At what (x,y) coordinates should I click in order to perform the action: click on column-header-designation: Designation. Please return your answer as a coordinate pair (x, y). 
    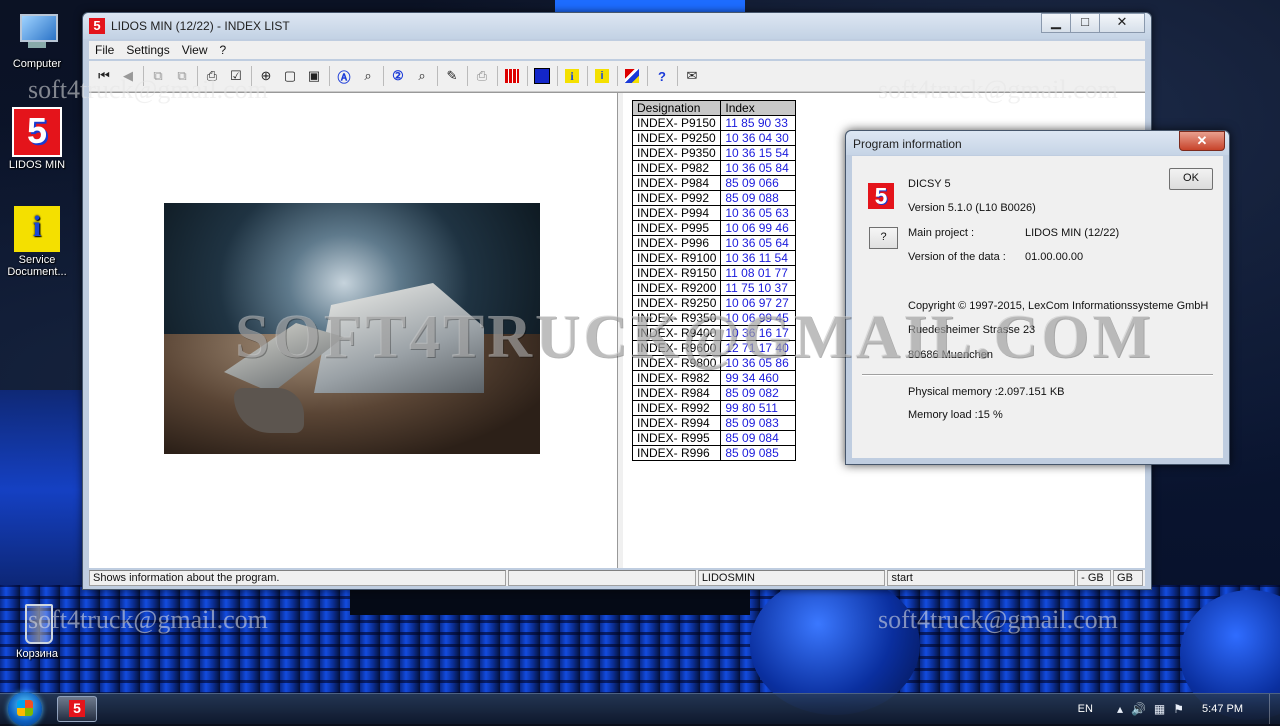
    Looking at the image, I should click on (676, 108).